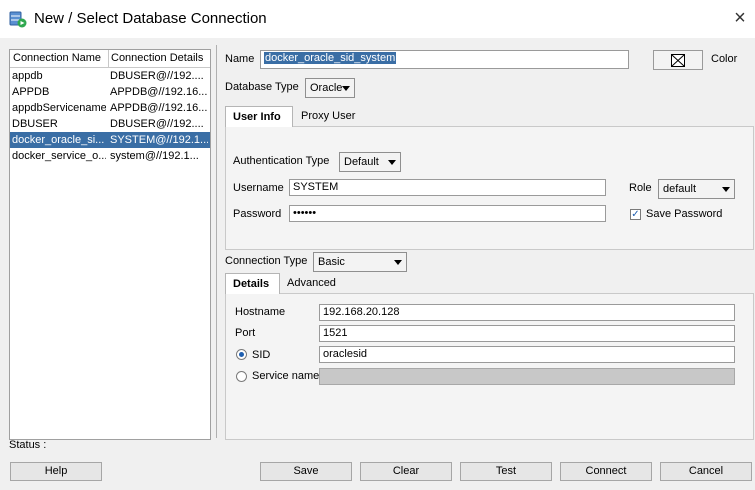  I want to click on connect-button: Connect, so click(606, 471).